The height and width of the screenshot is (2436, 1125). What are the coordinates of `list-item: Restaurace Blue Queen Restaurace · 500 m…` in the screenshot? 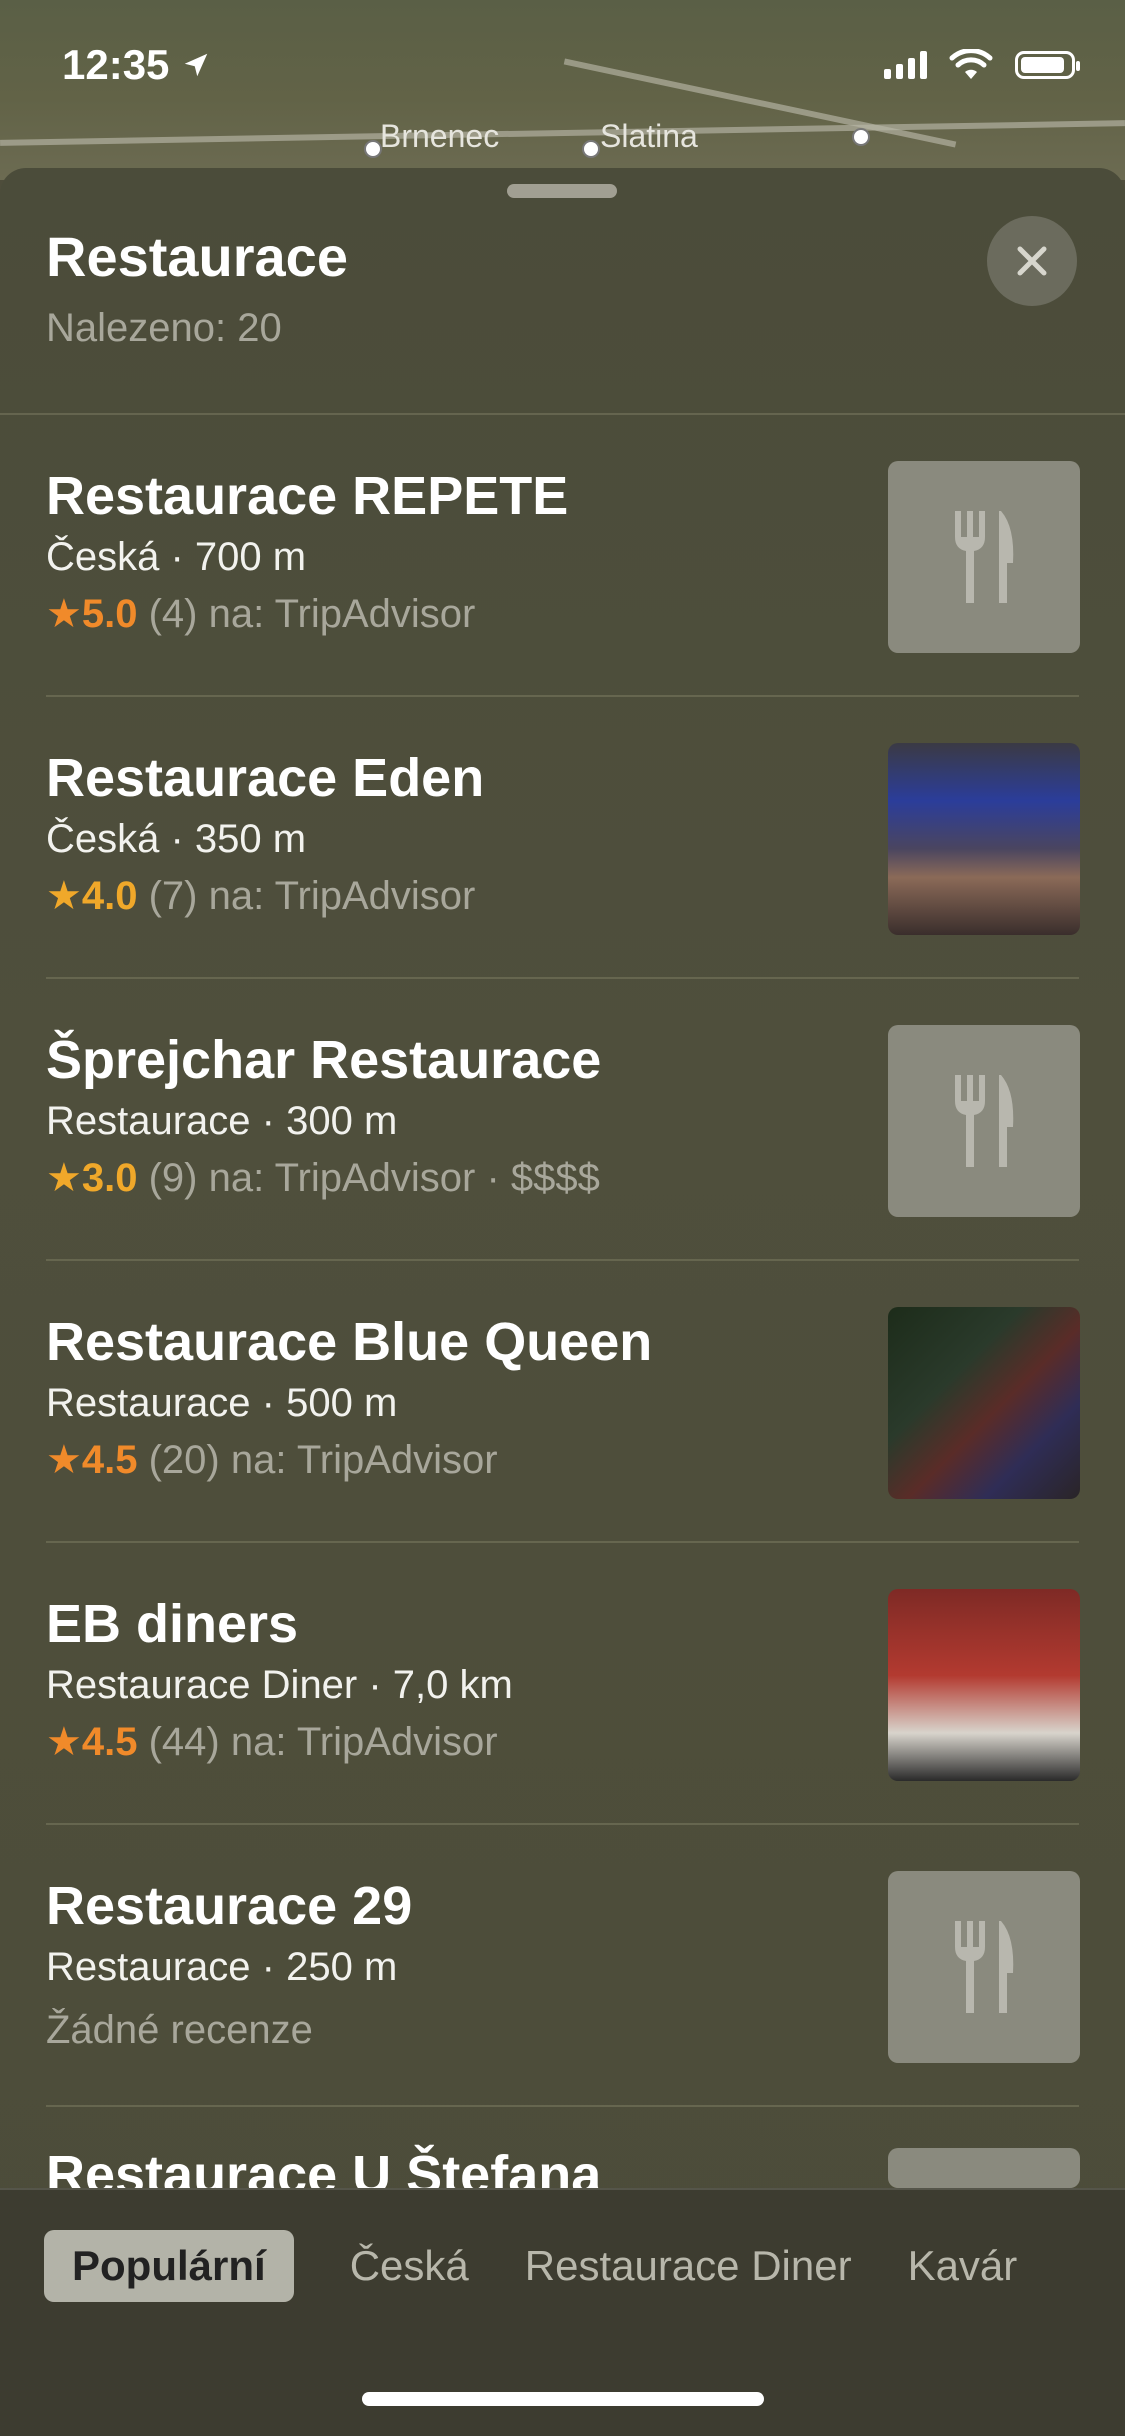 It's located at (562, 1402).